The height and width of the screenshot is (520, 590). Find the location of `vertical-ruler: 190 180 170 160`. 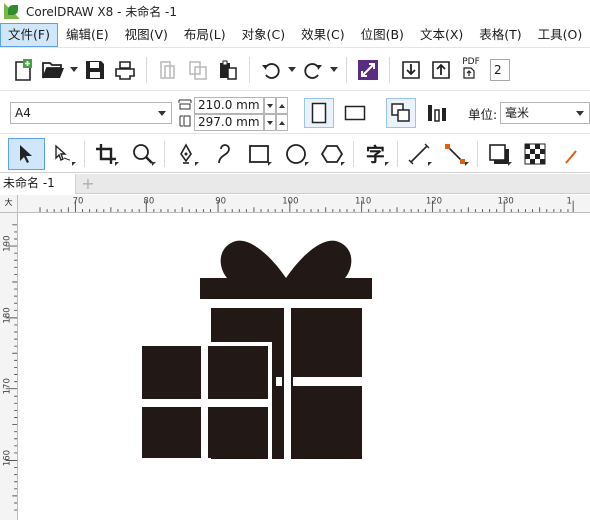

vertical-ruler: 190 180 170 160 is located at coordinates (9, 366).